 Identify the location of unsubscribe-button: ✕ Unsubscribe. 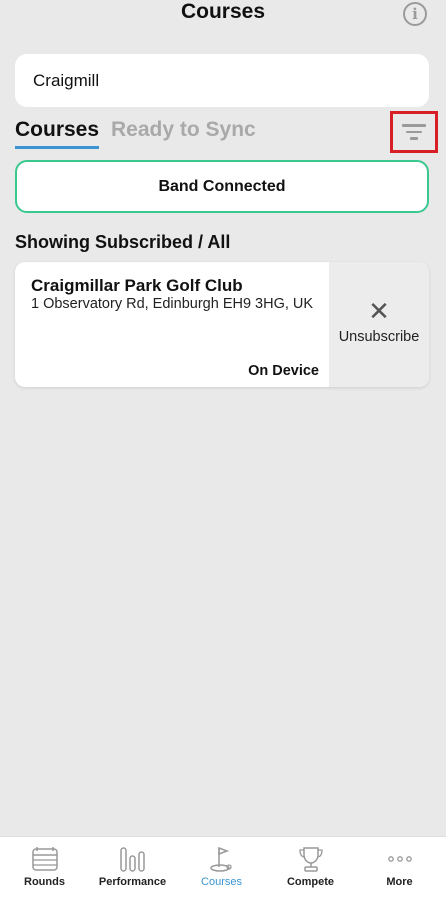
(379, 324).